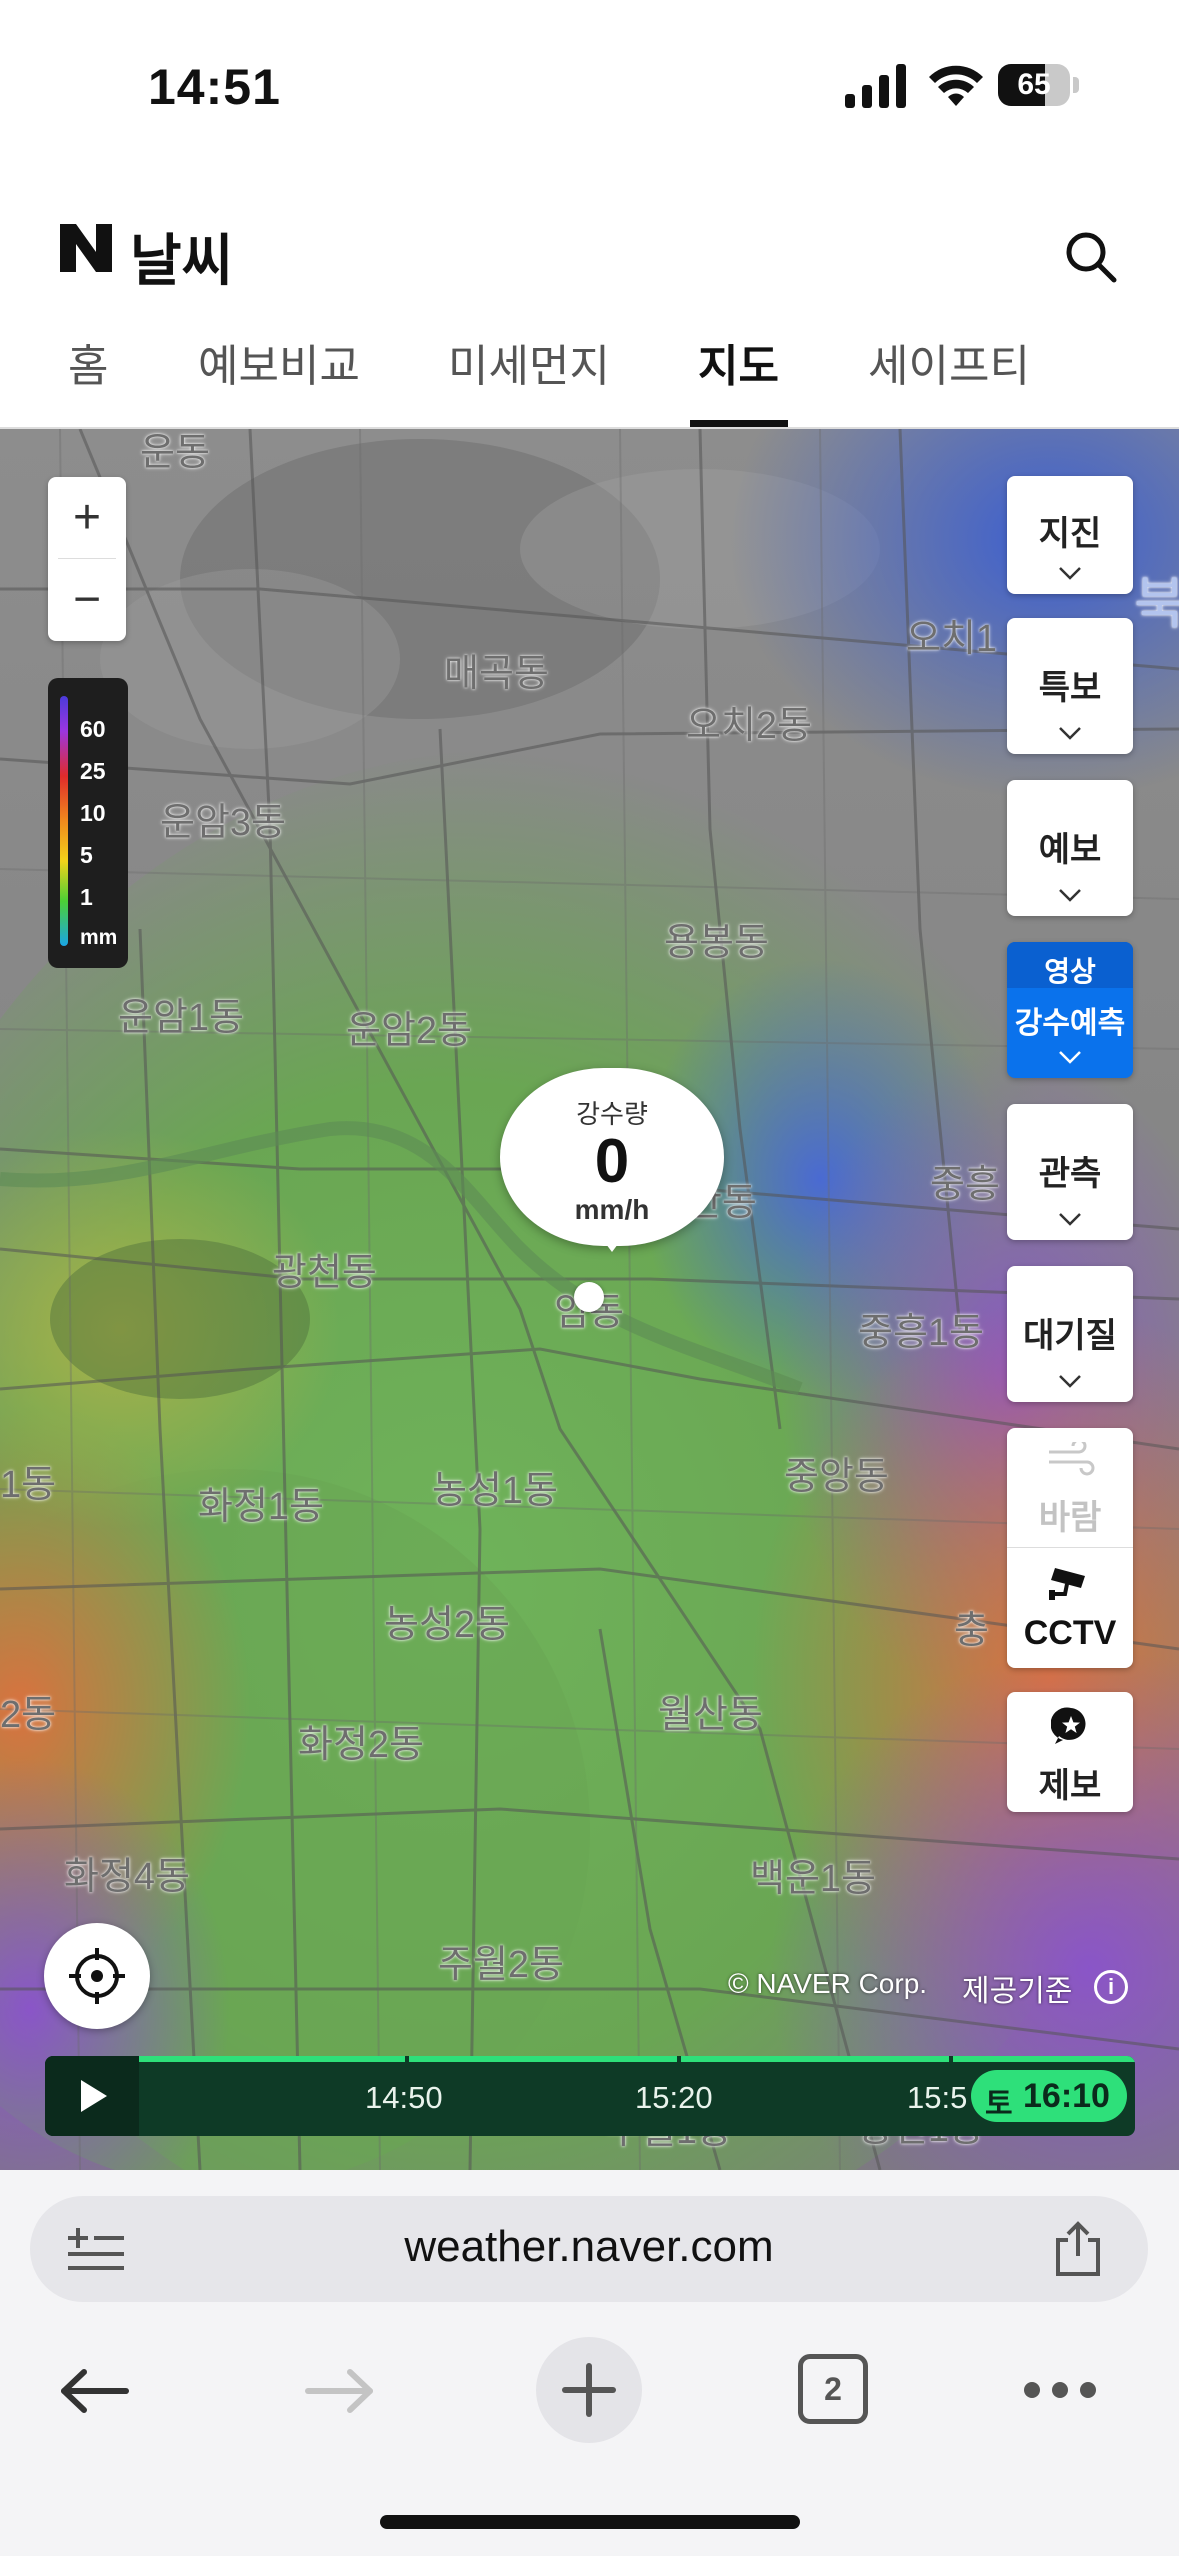 This screenshot has width=1179, height=2556. I want to click on place-label: 농성1동, so click(495, 1491).